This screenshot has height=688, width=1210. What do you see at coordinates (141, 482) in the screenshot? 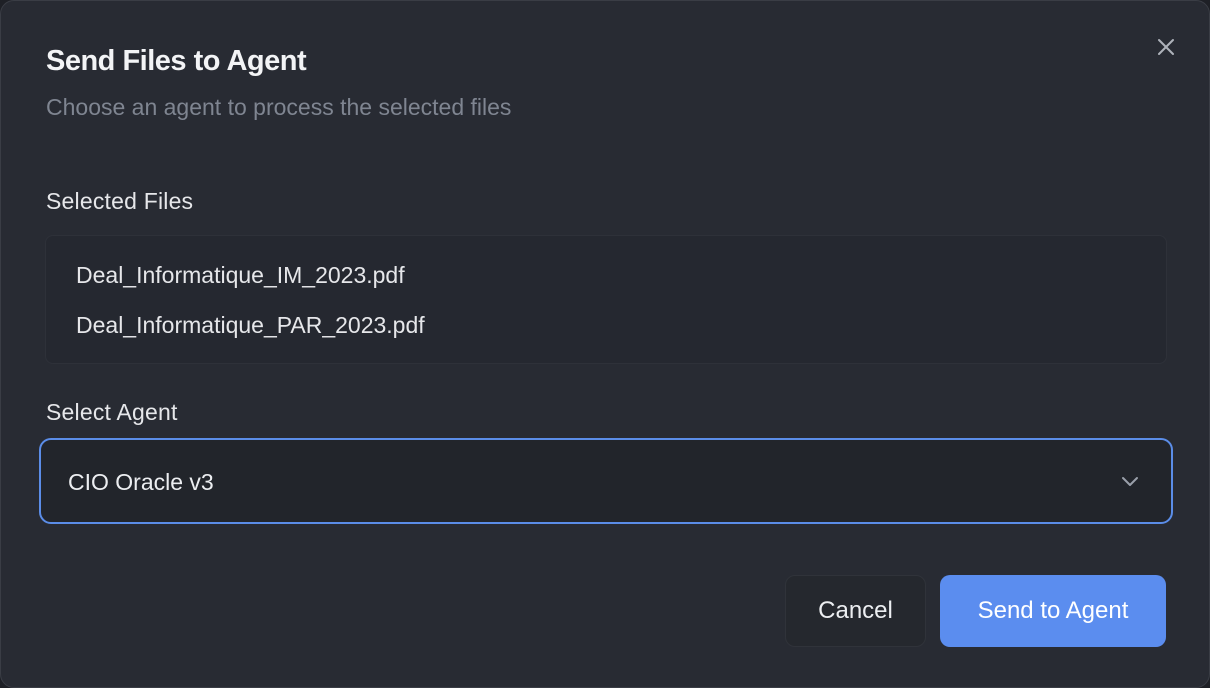
I see `agent-select-value: CIO Oracle v3` at bounding box center [141, 482].